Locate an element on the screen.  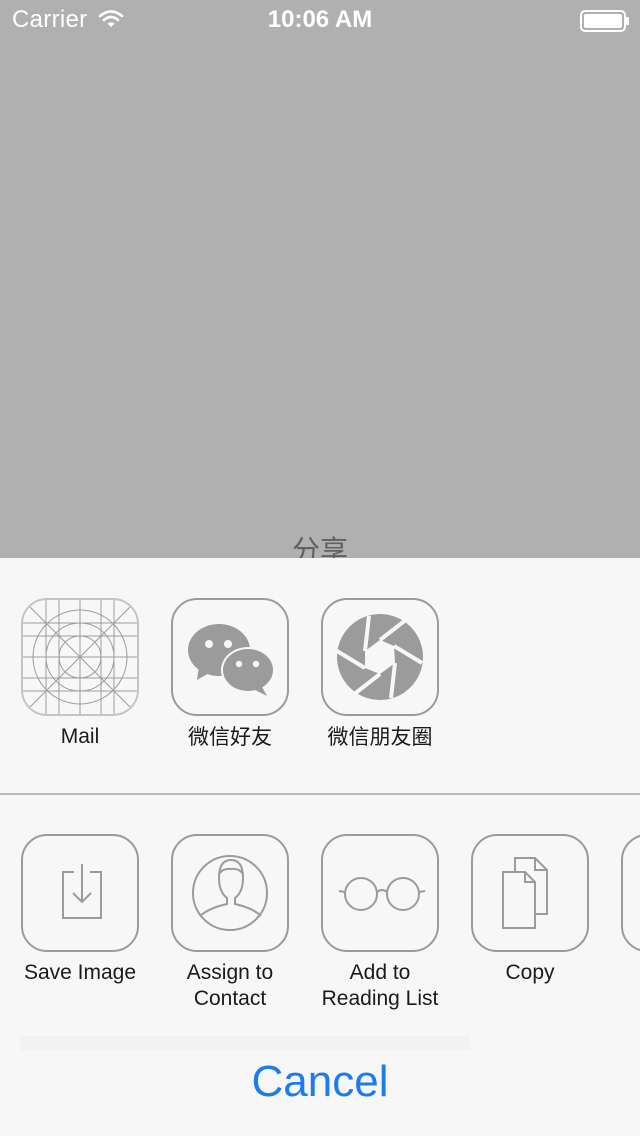
cancel-separator is located at coordinates (245, 1043).